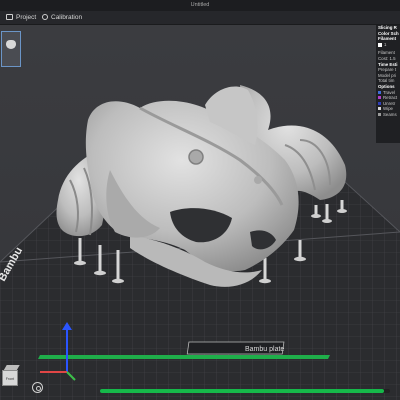 The image size is (400, 400). What do you see at coordinates (380, 44) in the screenshot?
I see `filament-swatch` at bounding box center [380, 44].